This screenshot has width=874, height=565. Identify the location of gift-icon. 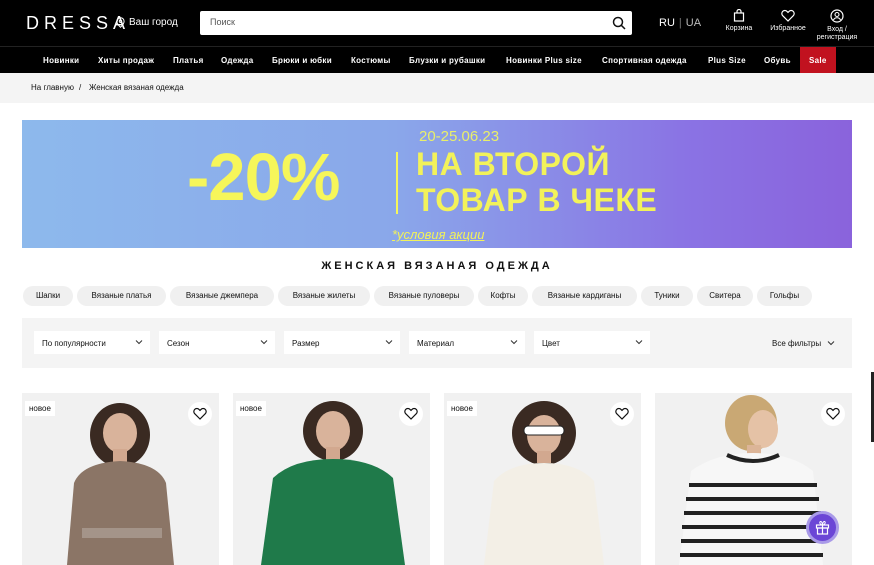
(822, 527).